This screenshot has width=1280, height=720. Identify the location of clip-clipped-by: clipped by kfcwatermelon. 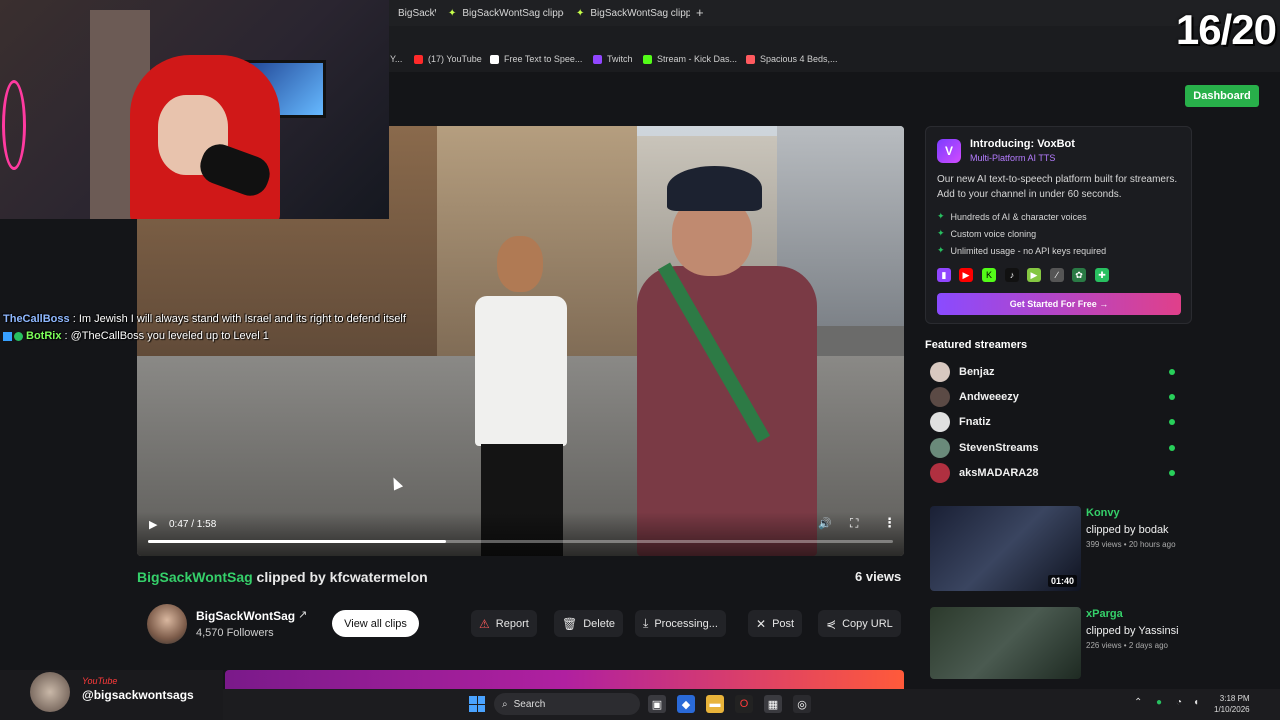
(342, 577).